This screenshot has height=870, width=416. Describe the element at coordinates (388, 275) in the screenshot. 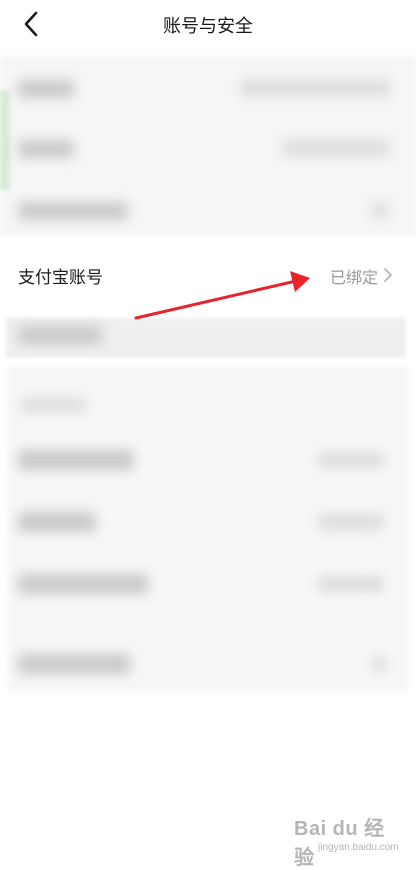

I see `chevron-right-icon` at that location.